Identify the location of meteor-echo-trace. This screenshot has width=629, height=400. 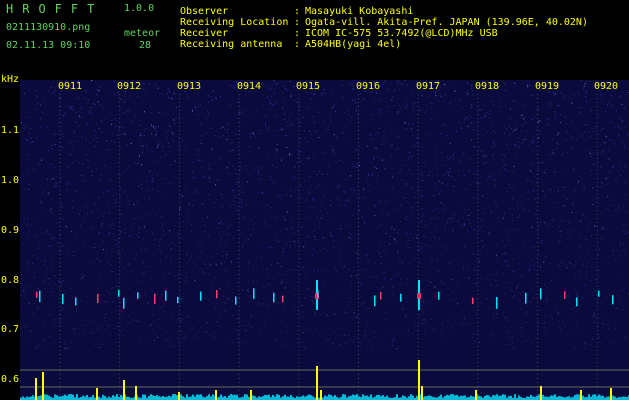
(565, 295).